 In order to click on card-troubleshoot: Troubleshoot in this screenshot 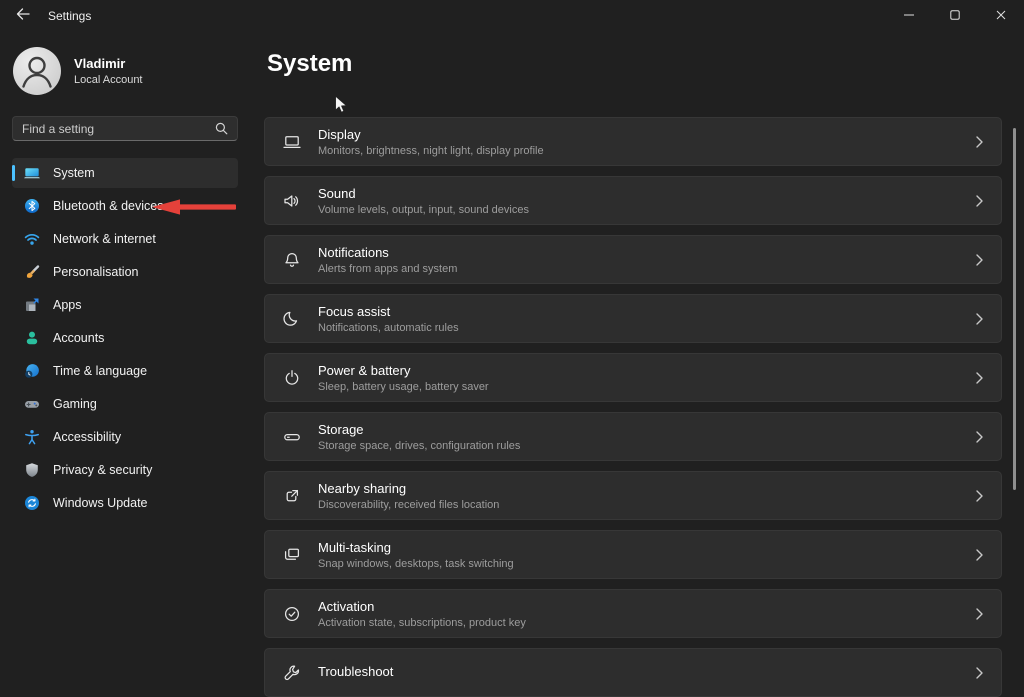, I will do `click(633, 672)`.